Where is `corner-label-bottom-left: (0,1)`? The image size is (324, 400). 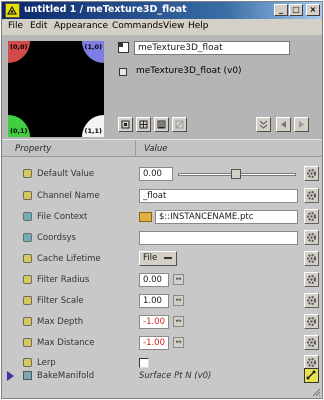 corner-label-bottom-left: (0,1) is located at coordinates (19, 131).